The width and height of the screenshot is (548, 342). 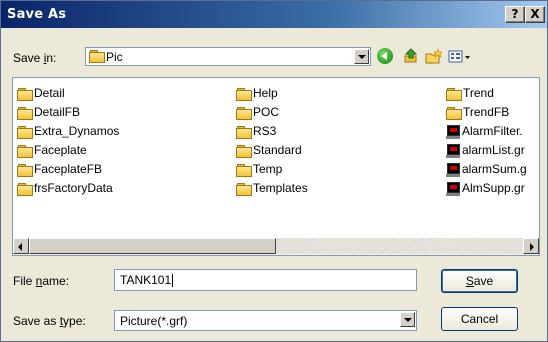 I want to click on list-item: AlarmFilter., so click(x=484, y=131).